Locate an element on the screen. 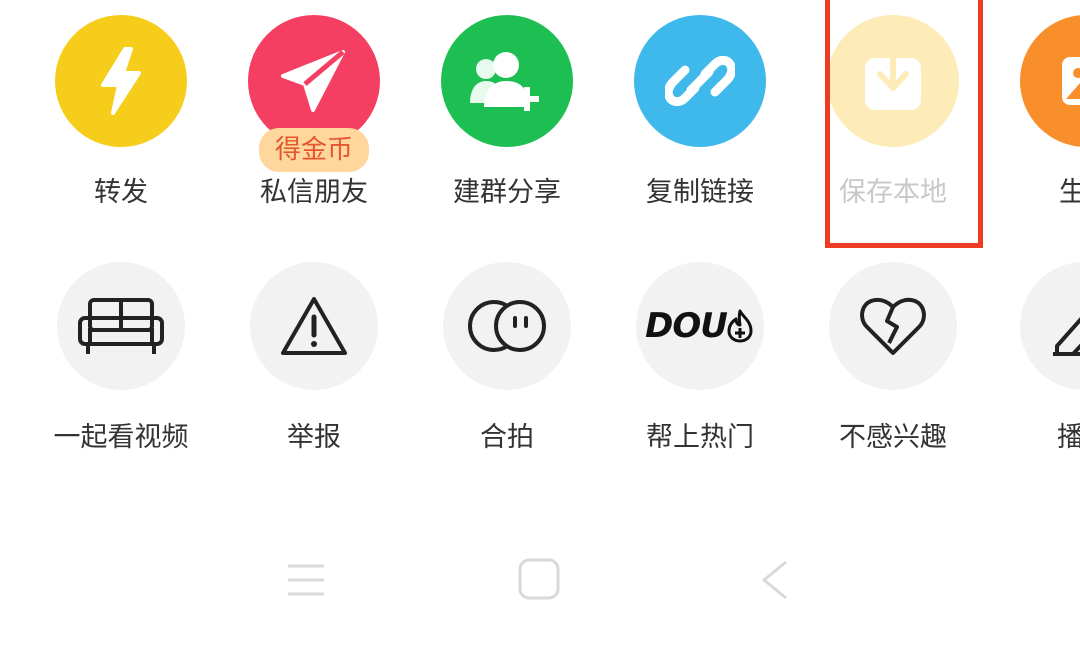 This screenshot has height=646, width=1080. share-forward-button: 转发 is located at coordinates (121, 111).